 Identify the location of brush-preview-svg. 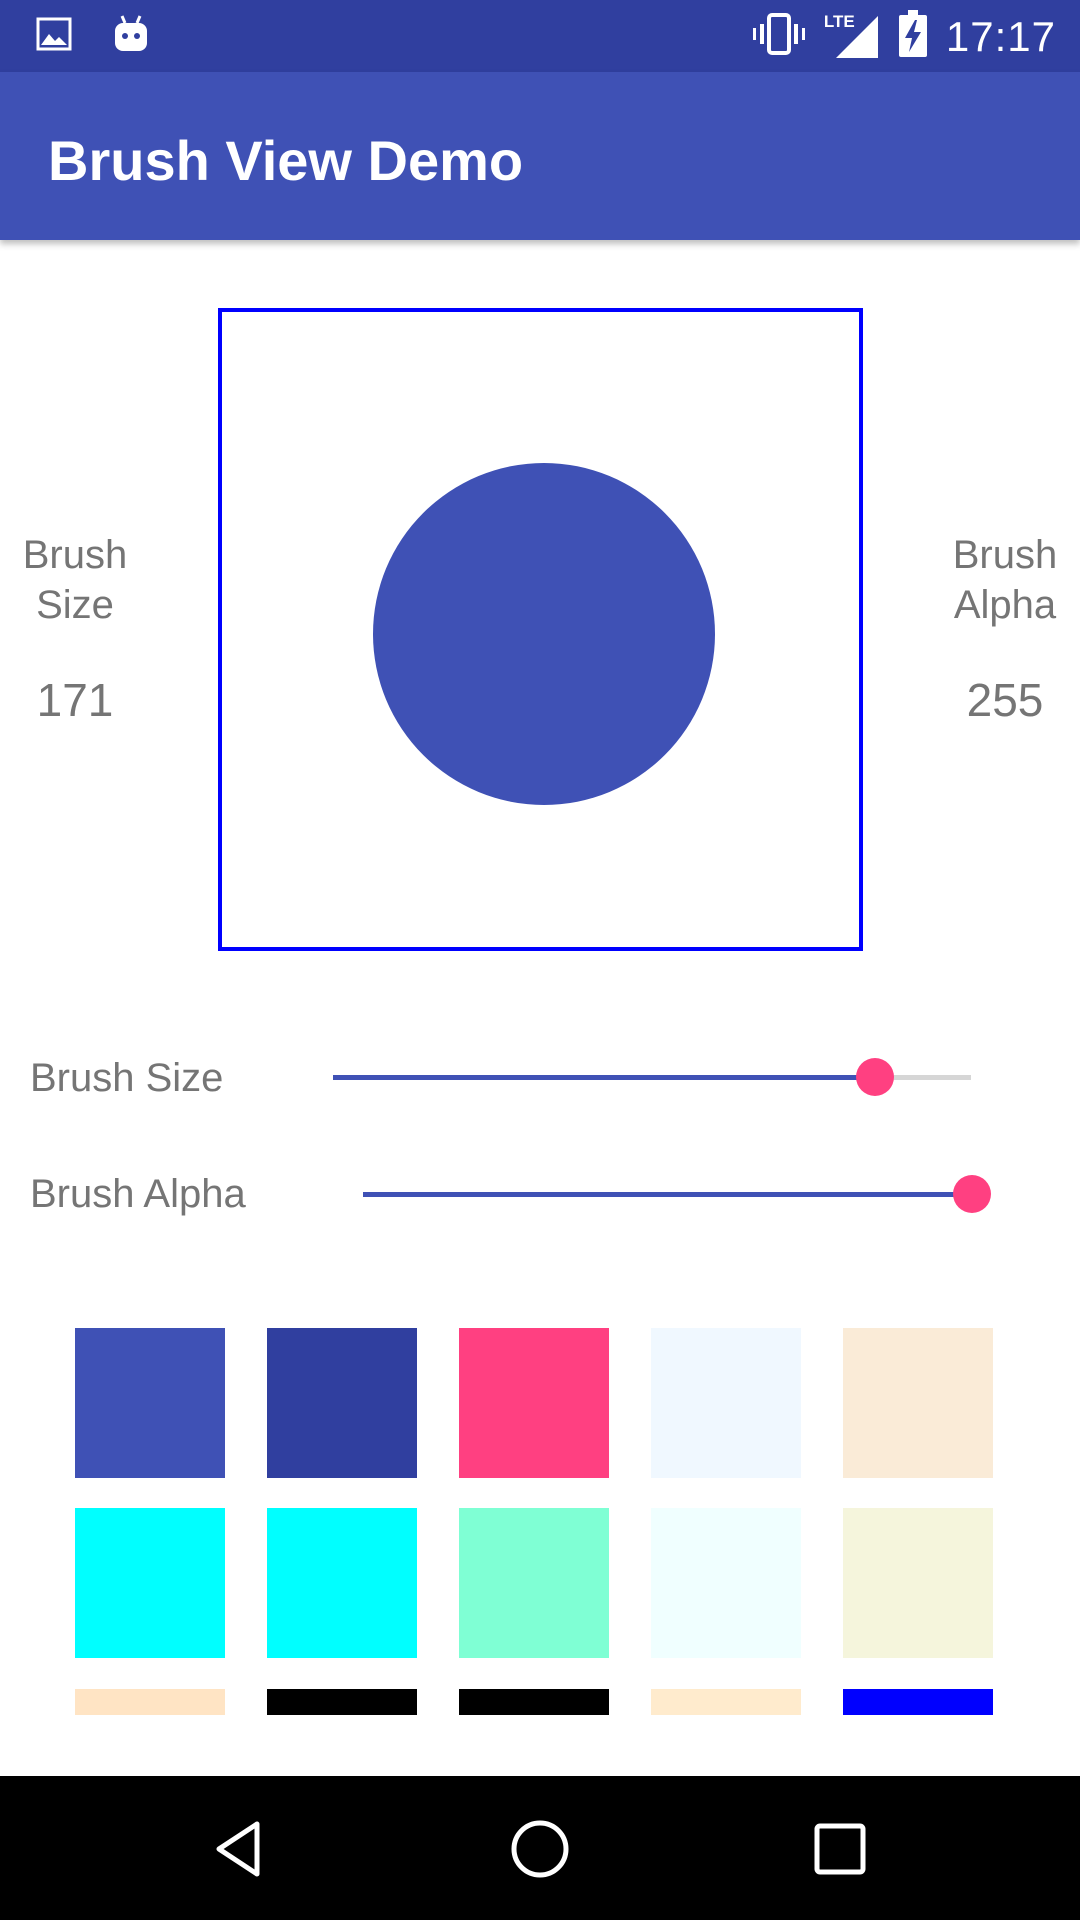
(544, 634).